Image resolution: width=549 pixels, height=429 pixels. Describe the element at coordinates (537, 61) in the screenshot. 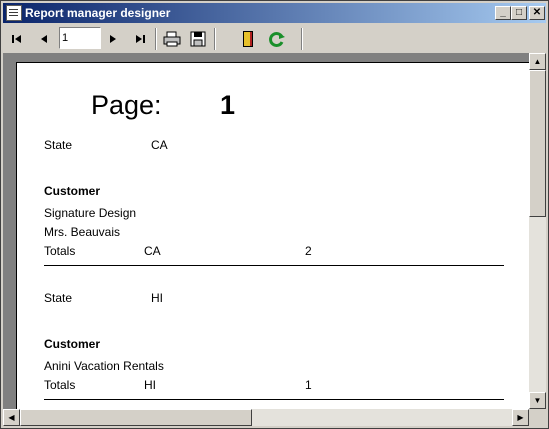

I see `scroll-up-button: ▲` at that location.